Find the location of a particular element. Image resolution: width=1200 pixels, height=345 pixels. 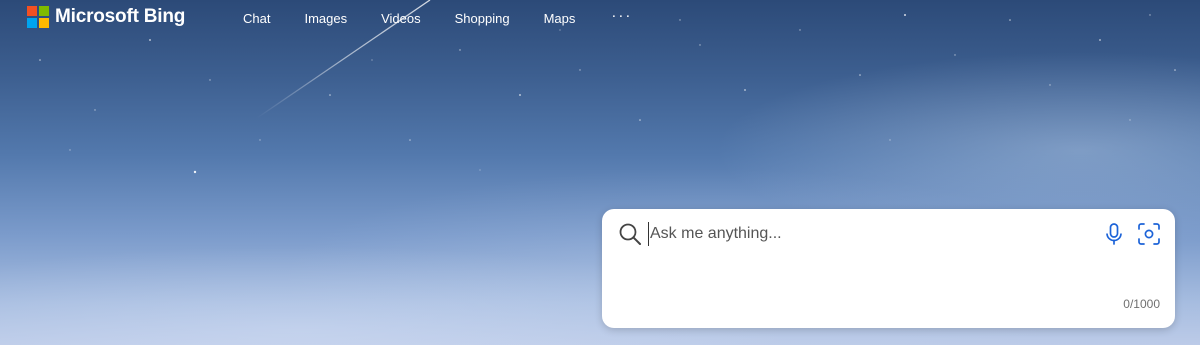

logo-square-blue is located at coordinates (32, 23).